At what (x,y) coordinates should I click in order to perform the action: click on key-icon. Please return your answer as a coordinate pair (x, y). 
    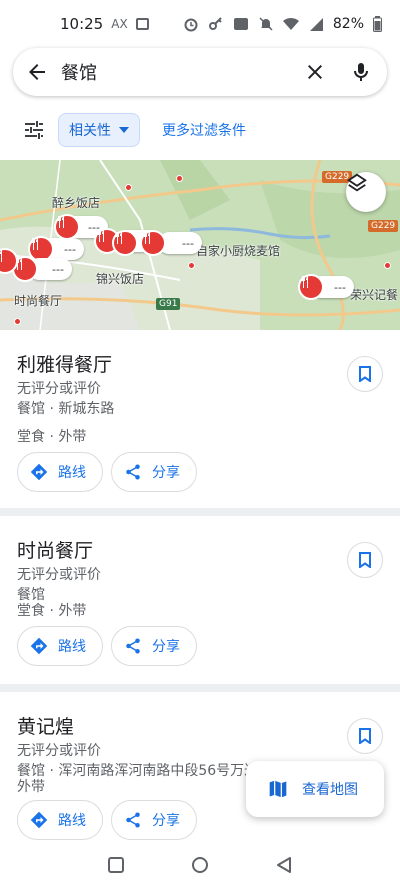
    Looking at the image, I should click on (215, 23).